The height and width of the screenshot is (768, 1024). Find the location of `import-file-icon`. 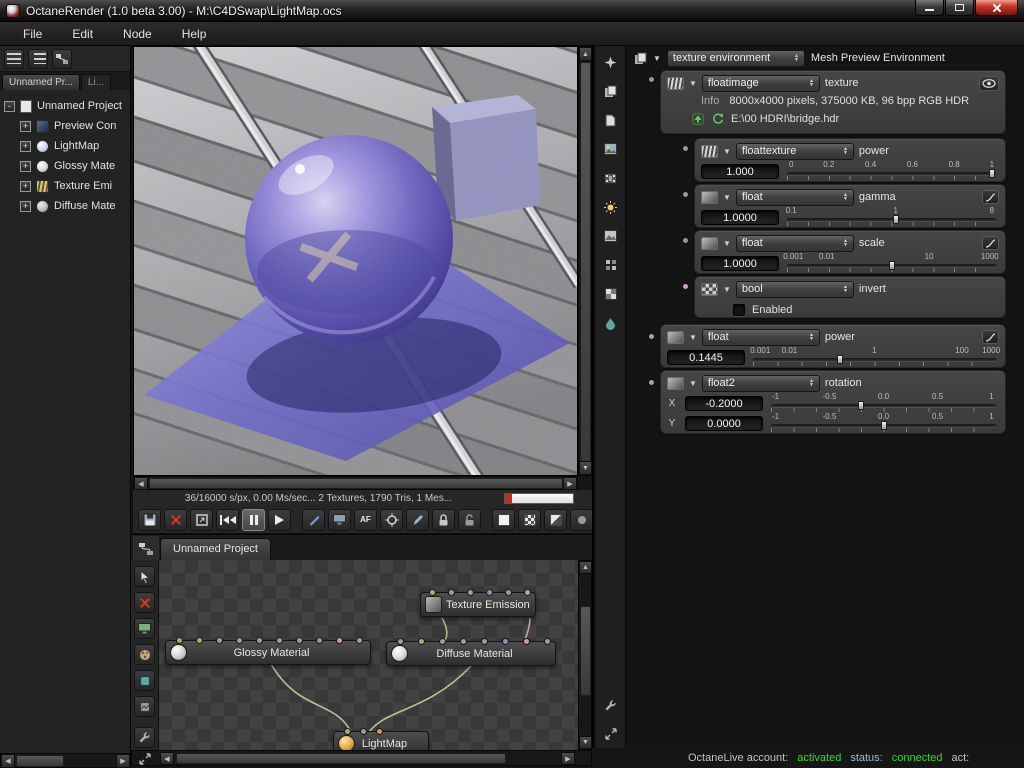

import-file-icon is located at coordinates (698, 119).